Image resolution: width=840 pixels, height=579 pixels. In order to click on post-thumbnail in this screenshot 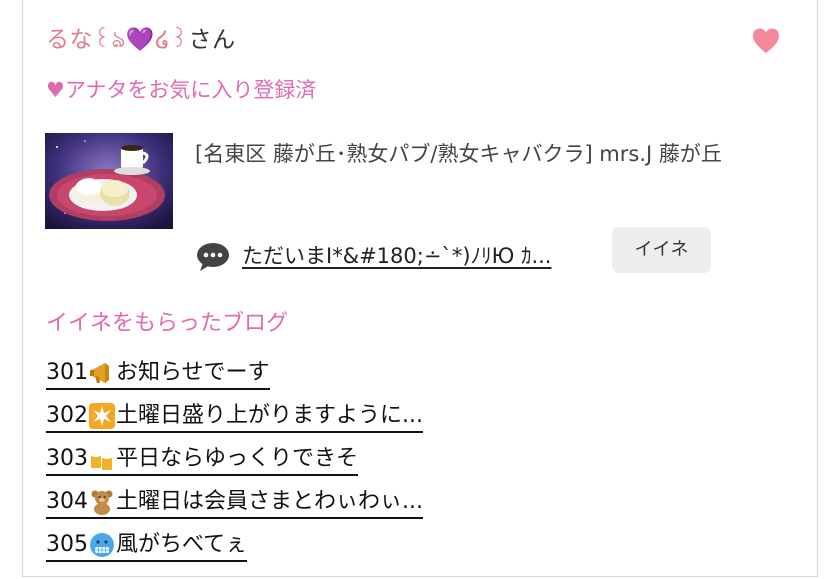, I will do `click(109, 181)`.